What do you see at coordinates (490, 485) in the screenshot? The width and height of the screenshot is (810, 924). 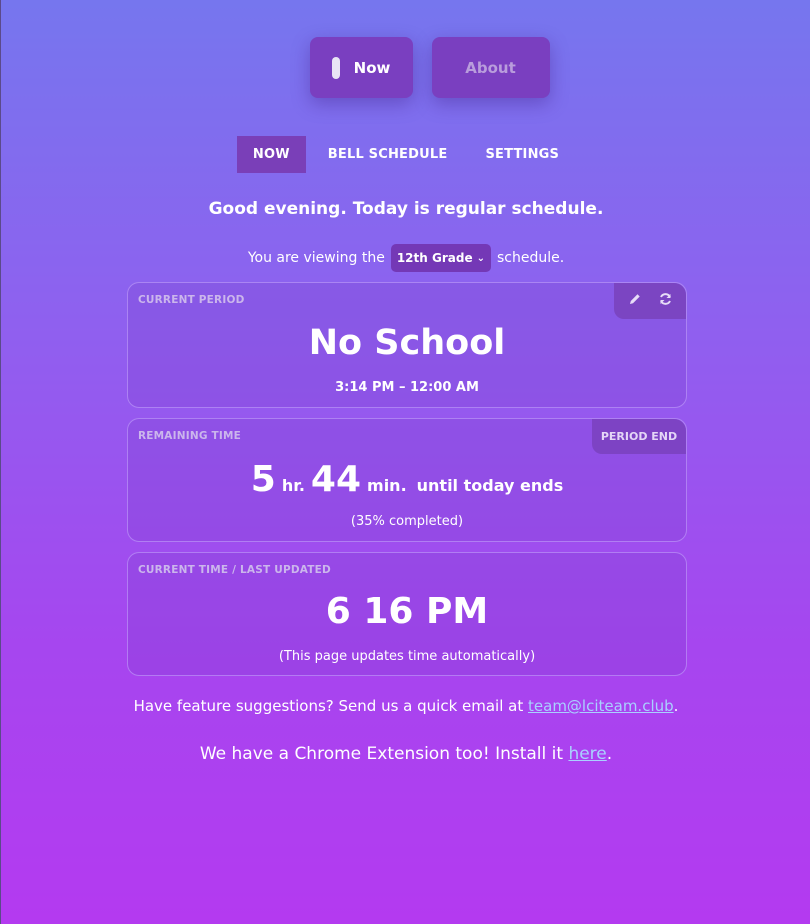 I see `remaining-tail: until today ends` at bounding box center [490, 485].